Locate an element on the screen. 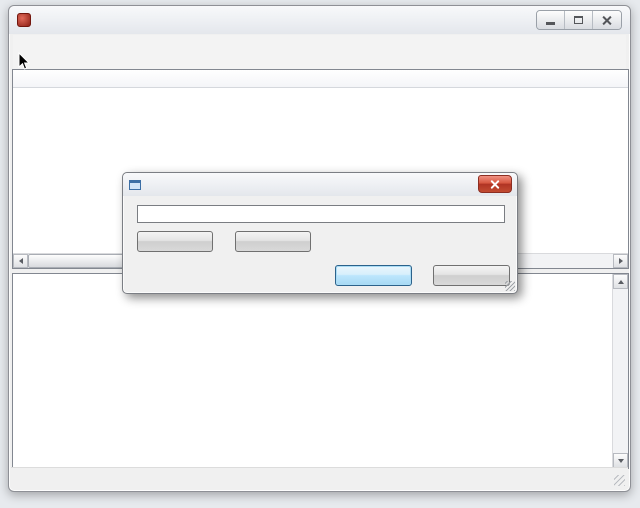 This screenshot has height=508, width=640. scroll-up-button is located at coordinates (620, 281).